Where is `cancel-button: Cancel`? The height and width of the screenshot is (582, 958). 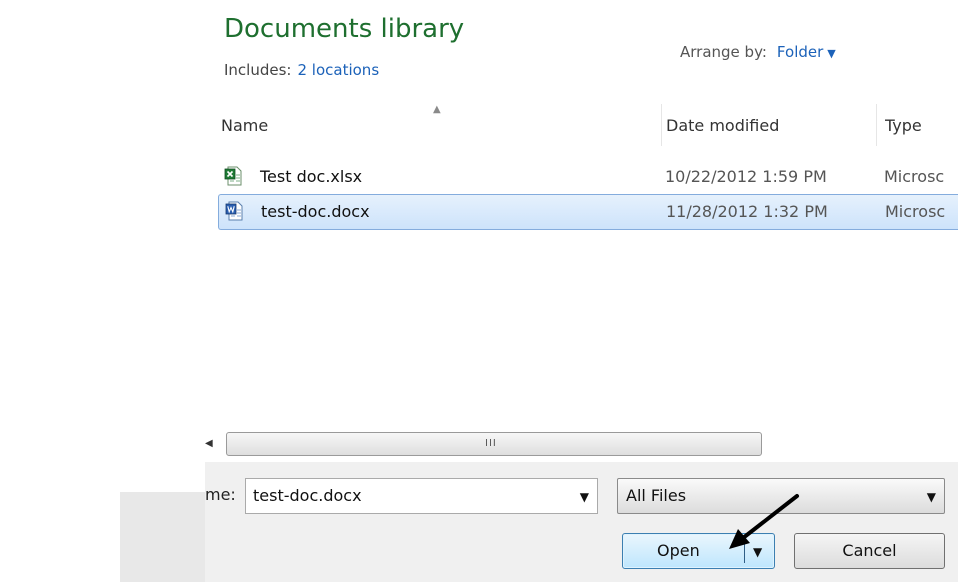 cancel-button: Cancel is located at coordinates (869, 551).